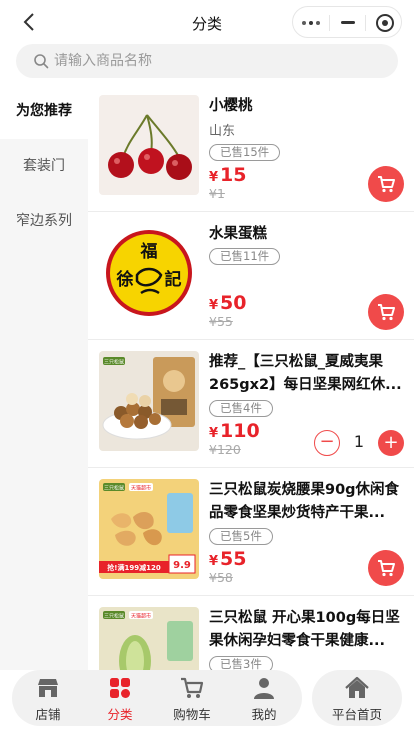 The height and width of the screenshot is (736, 414). What do you see at coordinates (182, 565) in the screenshot?
I see `svg-text: 9.9` at bounding box center [182, 565].